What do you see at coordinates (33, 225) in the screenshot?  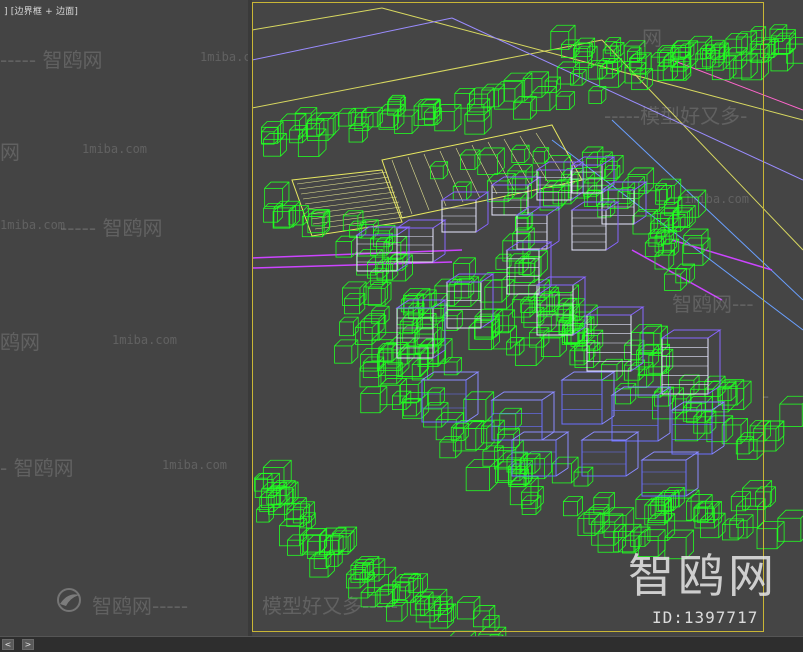 I see `watermark-domain: 1miba.com` at bounding box center [33, 225].